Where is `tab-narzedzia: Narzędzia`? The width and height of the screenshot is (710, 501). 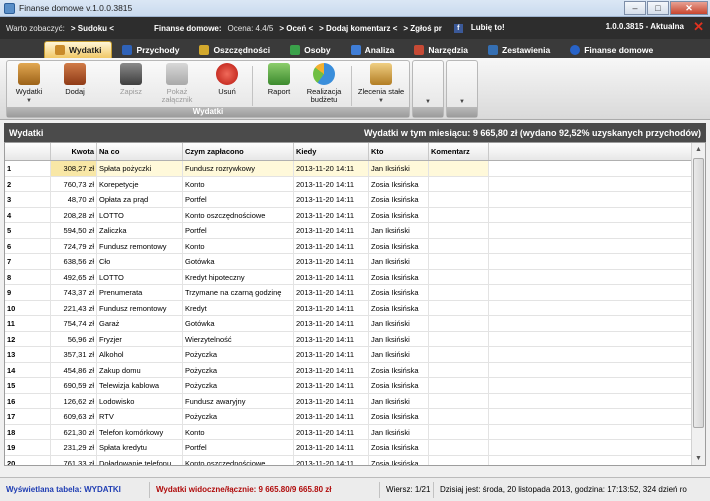 tab-narzedzia: Narzędzia is located at coordinates (441, 49).